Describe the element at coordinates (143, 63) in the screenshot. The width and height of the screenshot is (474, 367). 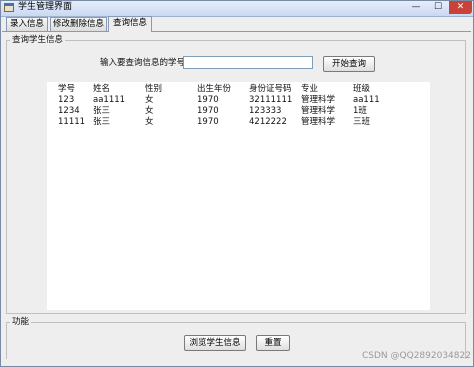
I see `student-id-label: 输入要查询信息的学号` at that location.